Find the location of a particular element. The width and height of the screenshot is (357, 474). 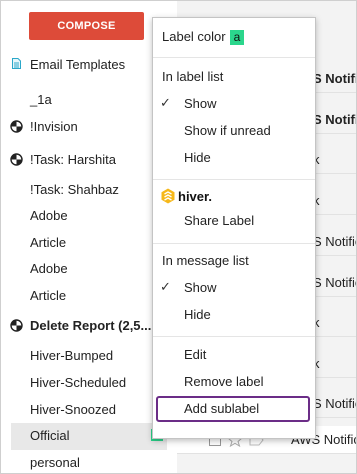

menu-item-hide-message: Hide is located at coordinates (234, 316).